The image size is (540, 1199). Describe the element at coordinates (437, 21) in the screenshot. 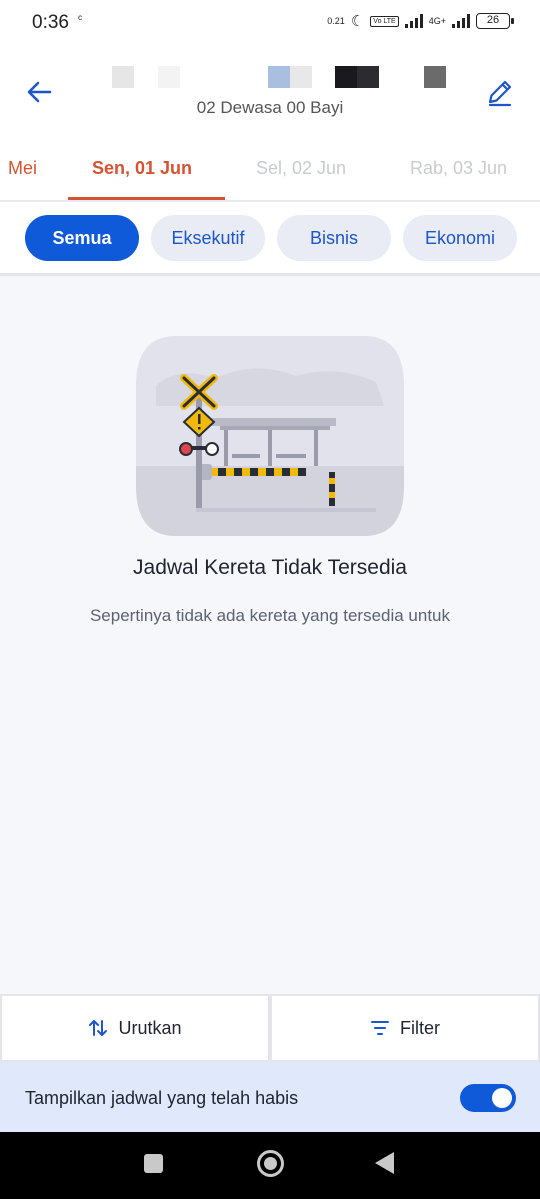

I see `network-type: 4G+` at that location.